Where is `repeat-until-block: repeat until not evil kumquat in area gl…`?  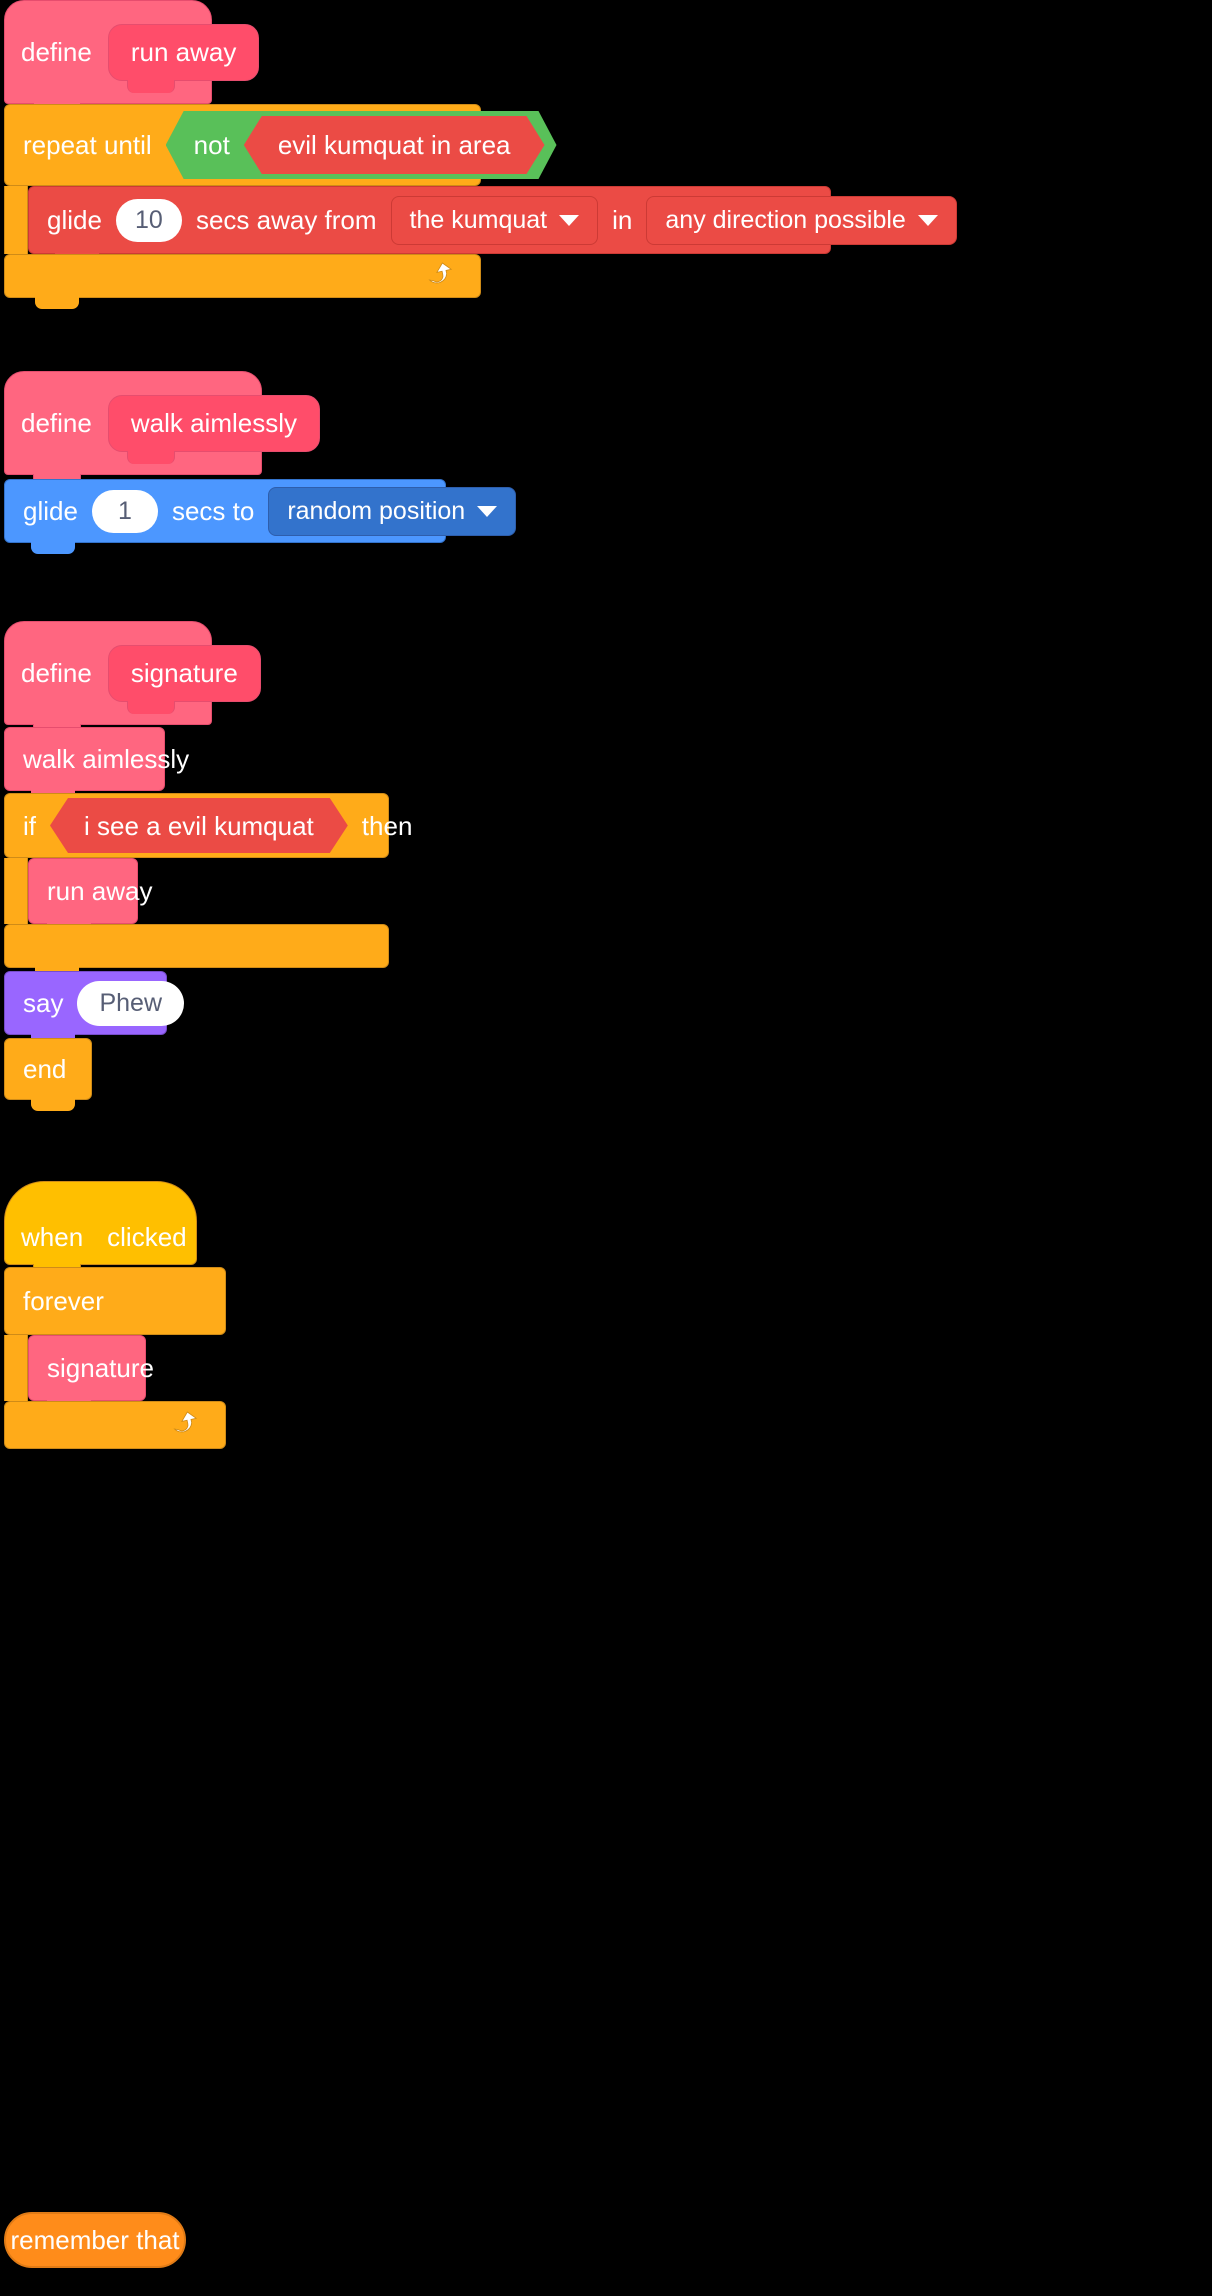
repeat-until-block: repeat until not evil kumquat in area gl… is located at coordinates (480, 206).